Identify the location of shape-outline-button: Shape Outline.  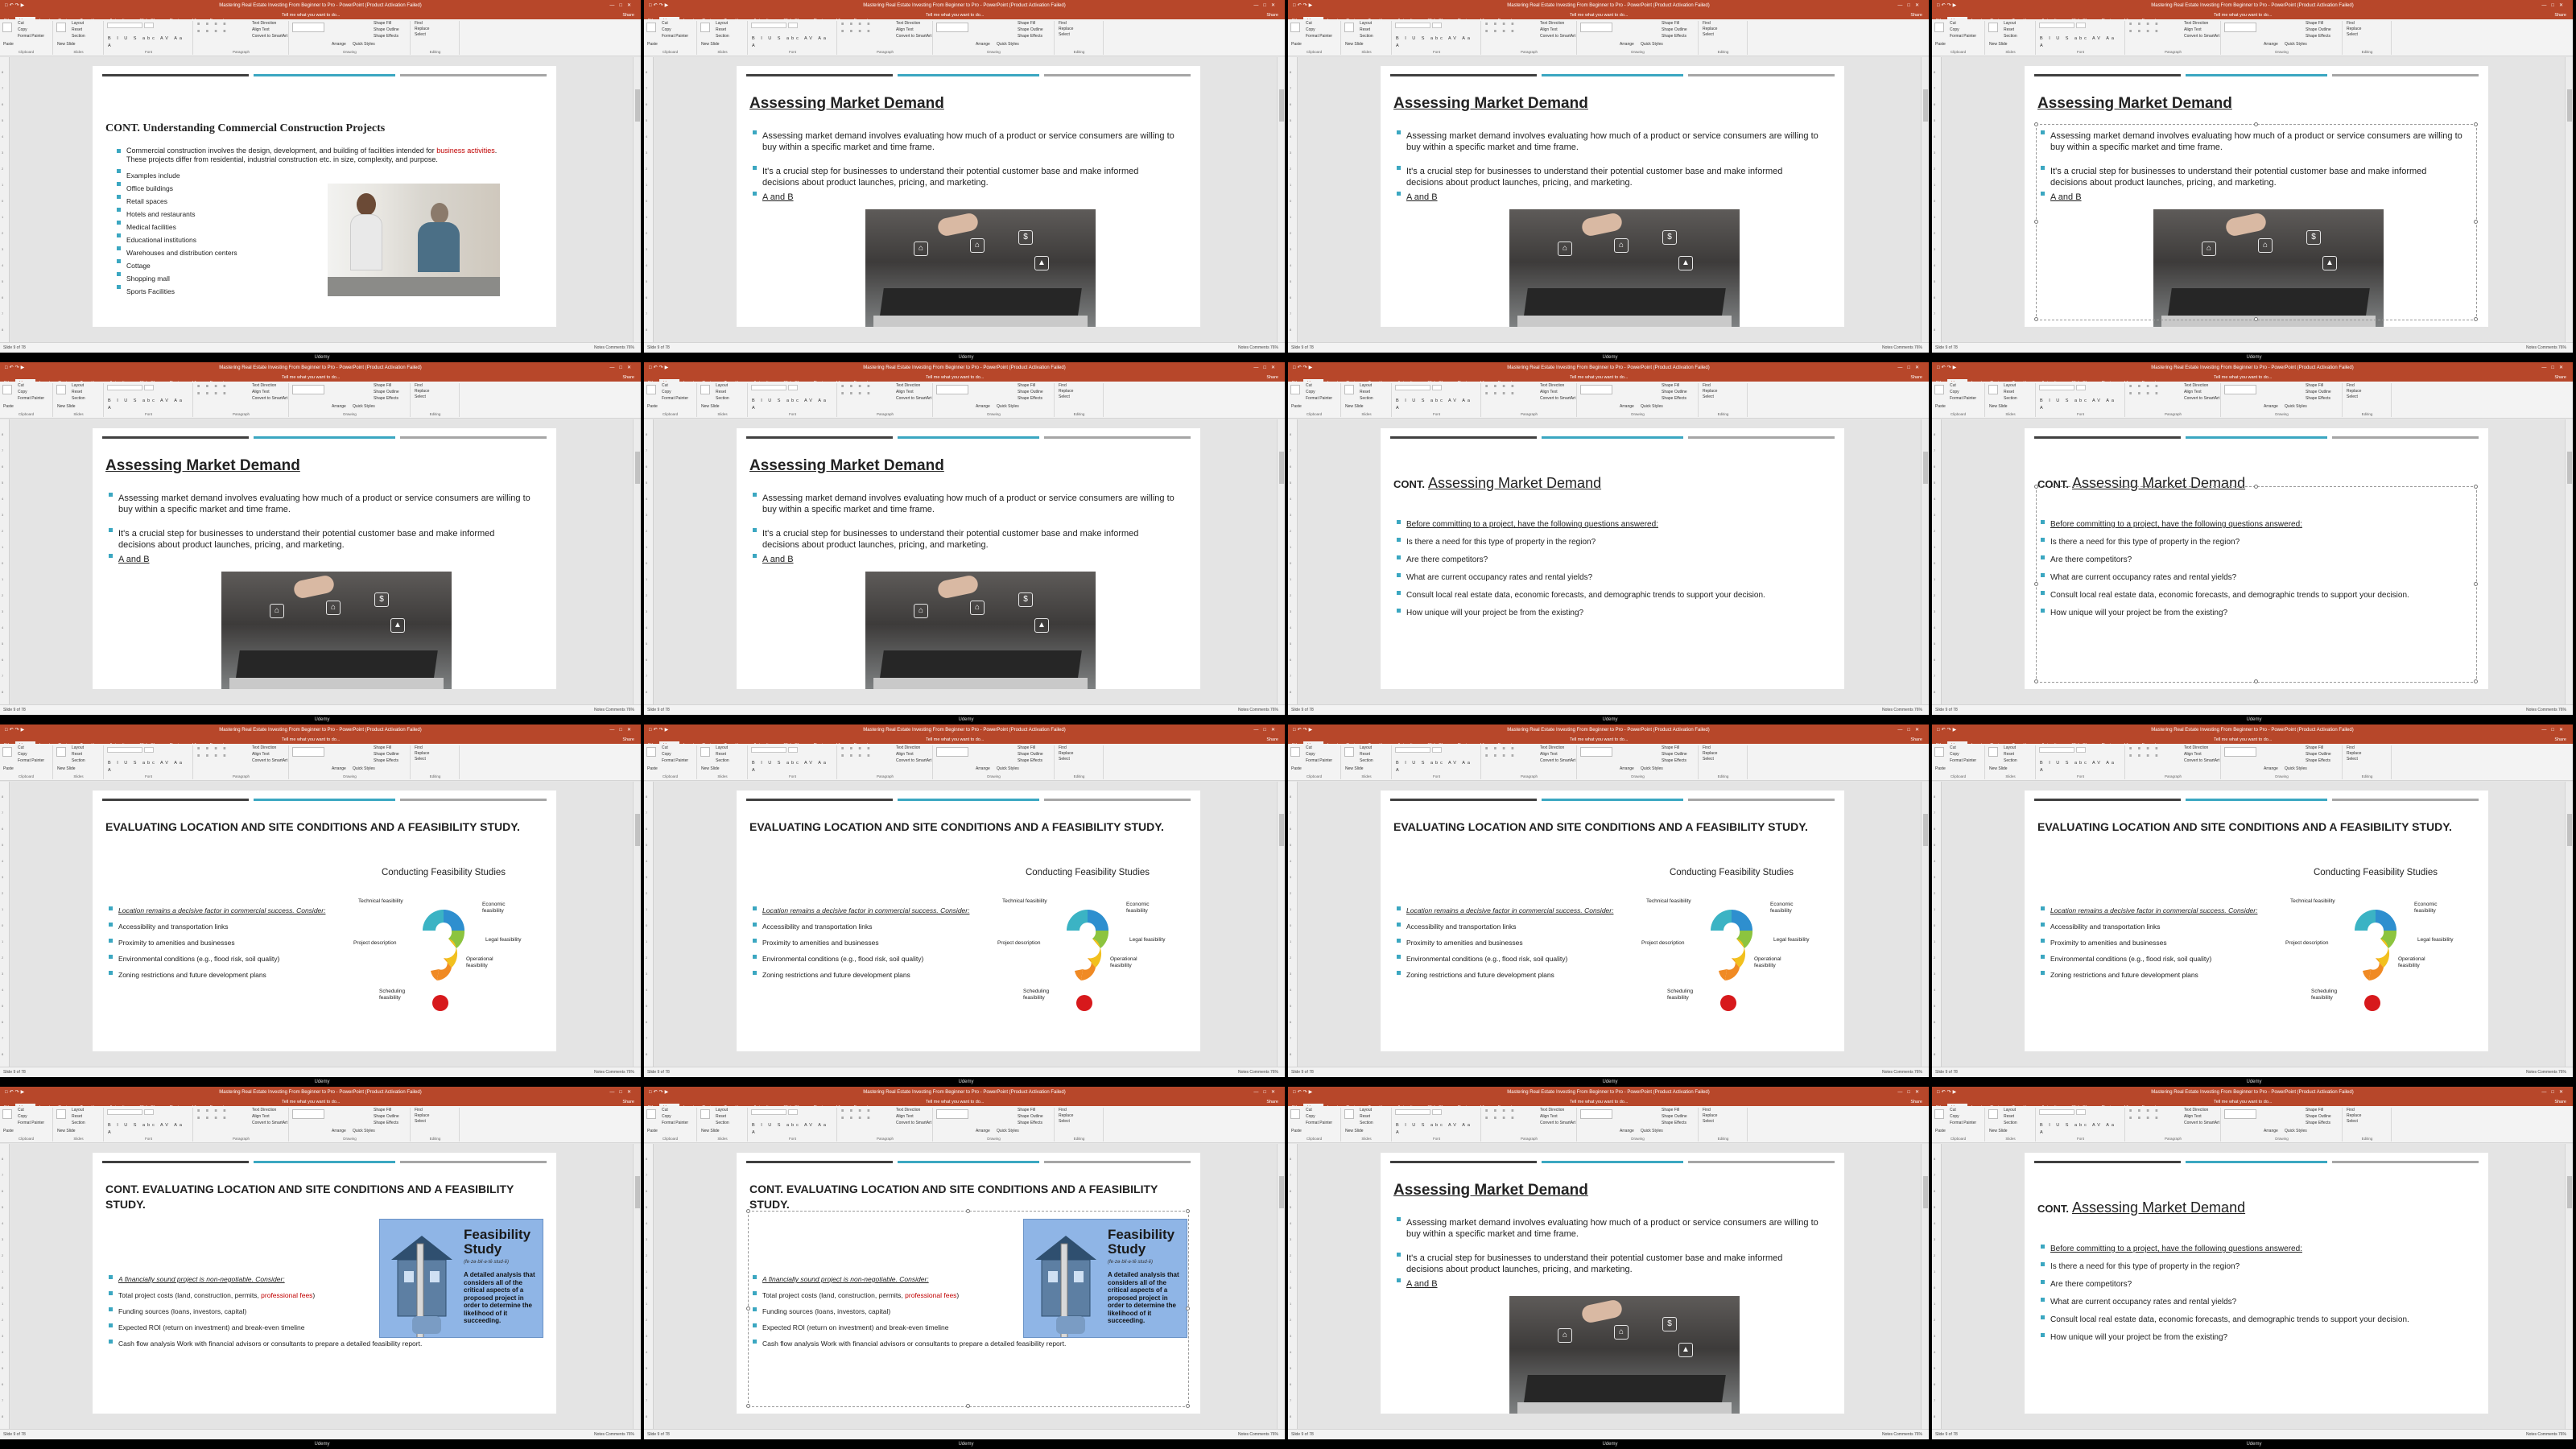
(384, 1117).